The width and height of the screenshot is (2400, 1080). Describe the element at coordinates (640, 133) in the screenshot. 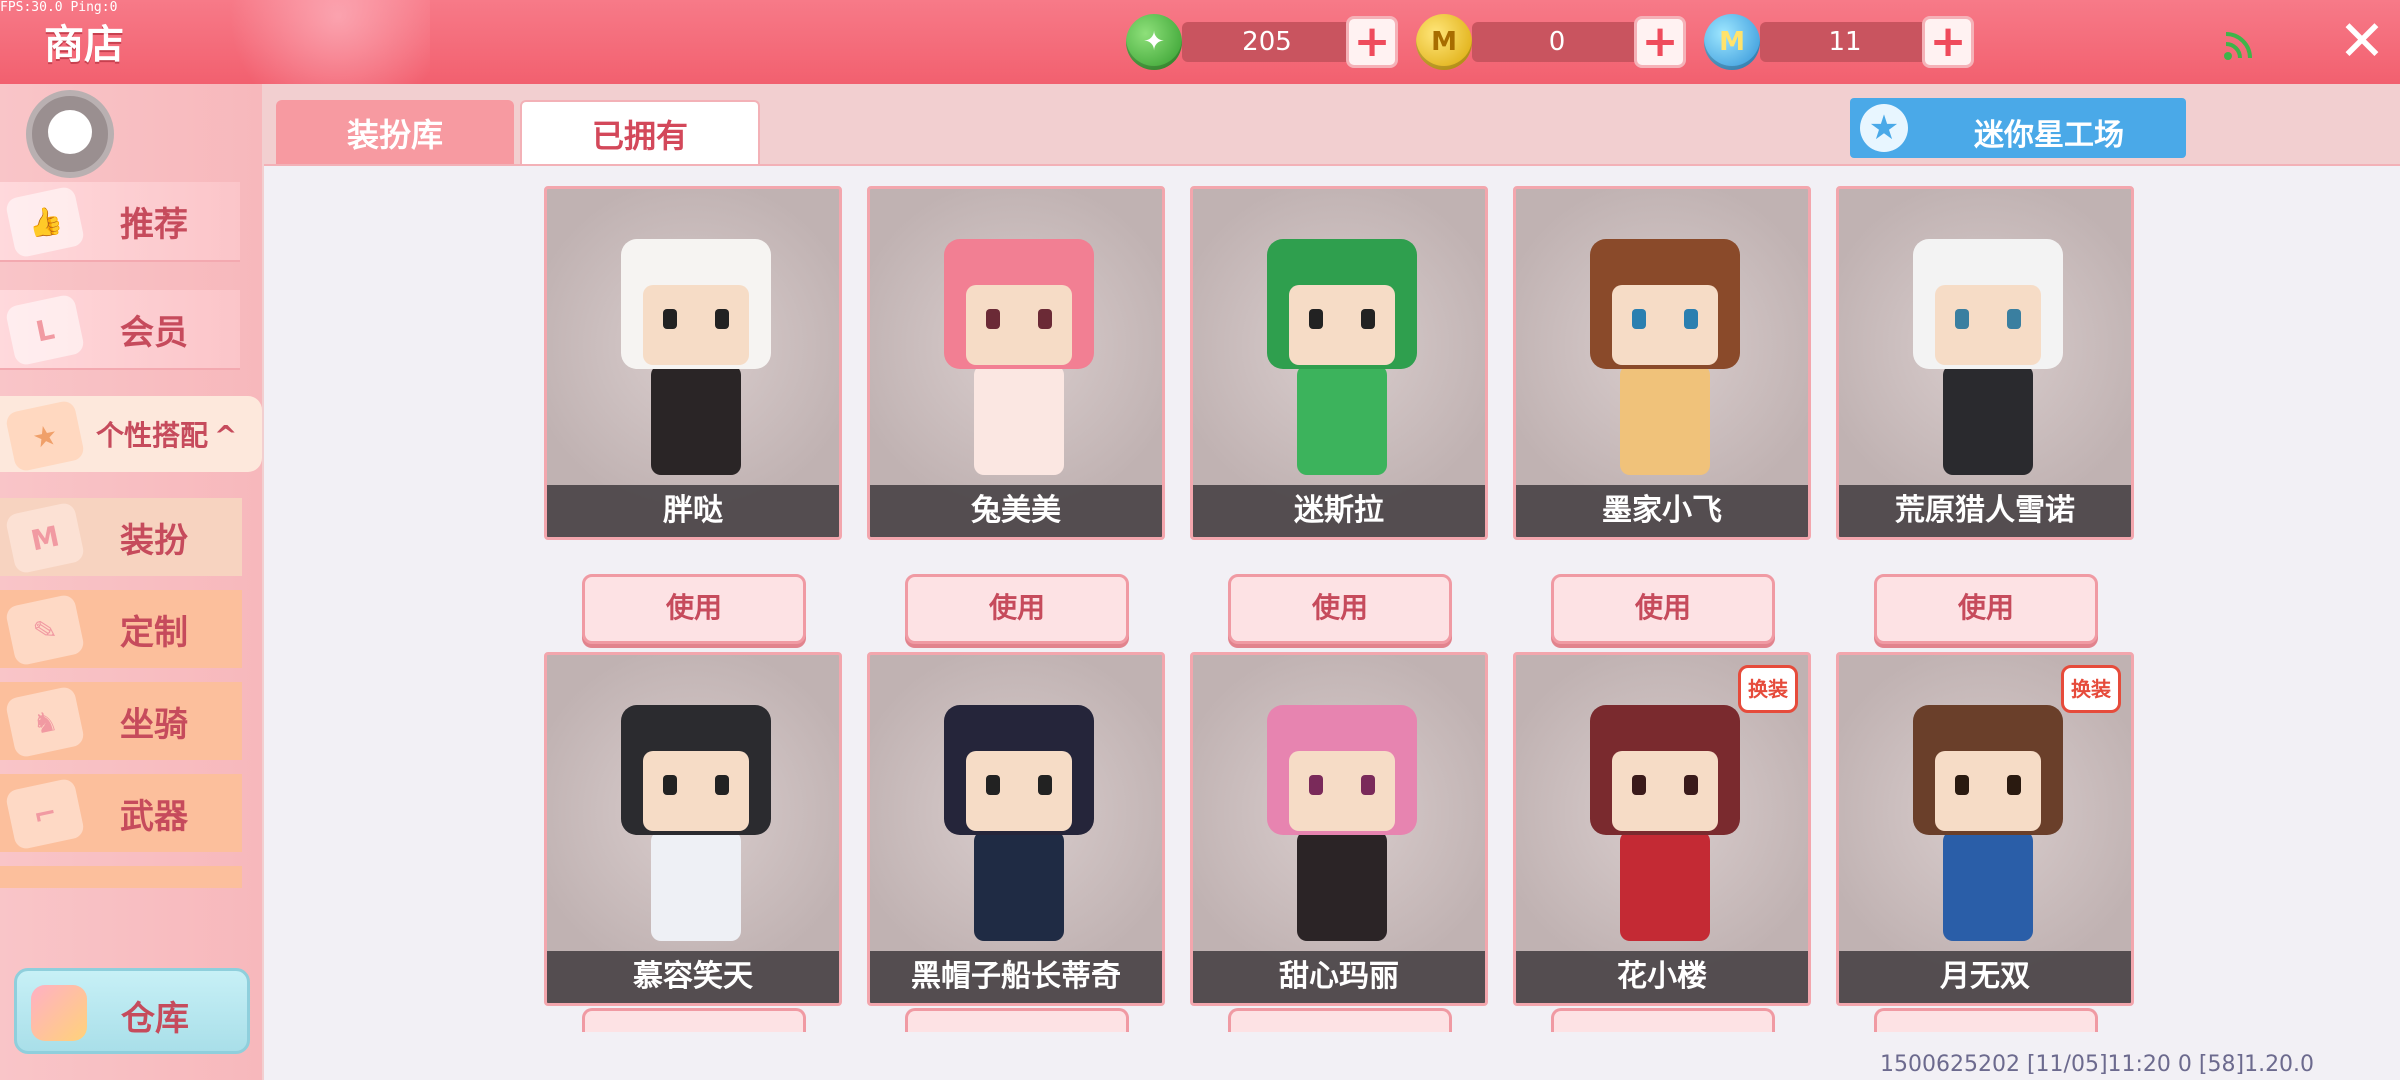

I see `tab-owned: 已拥有` at that location.